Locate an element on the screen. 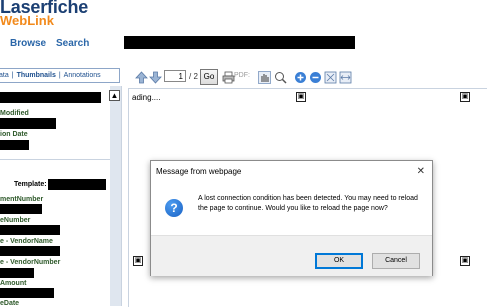  divider is located at coordinates (55, 159).